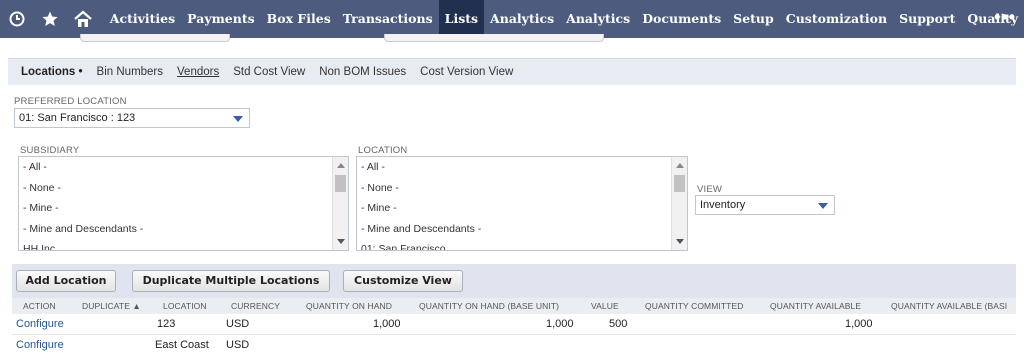  Describe the element at coordinates (142, 19) in the screenshot. I see `menu-activities: Activities` at that location.